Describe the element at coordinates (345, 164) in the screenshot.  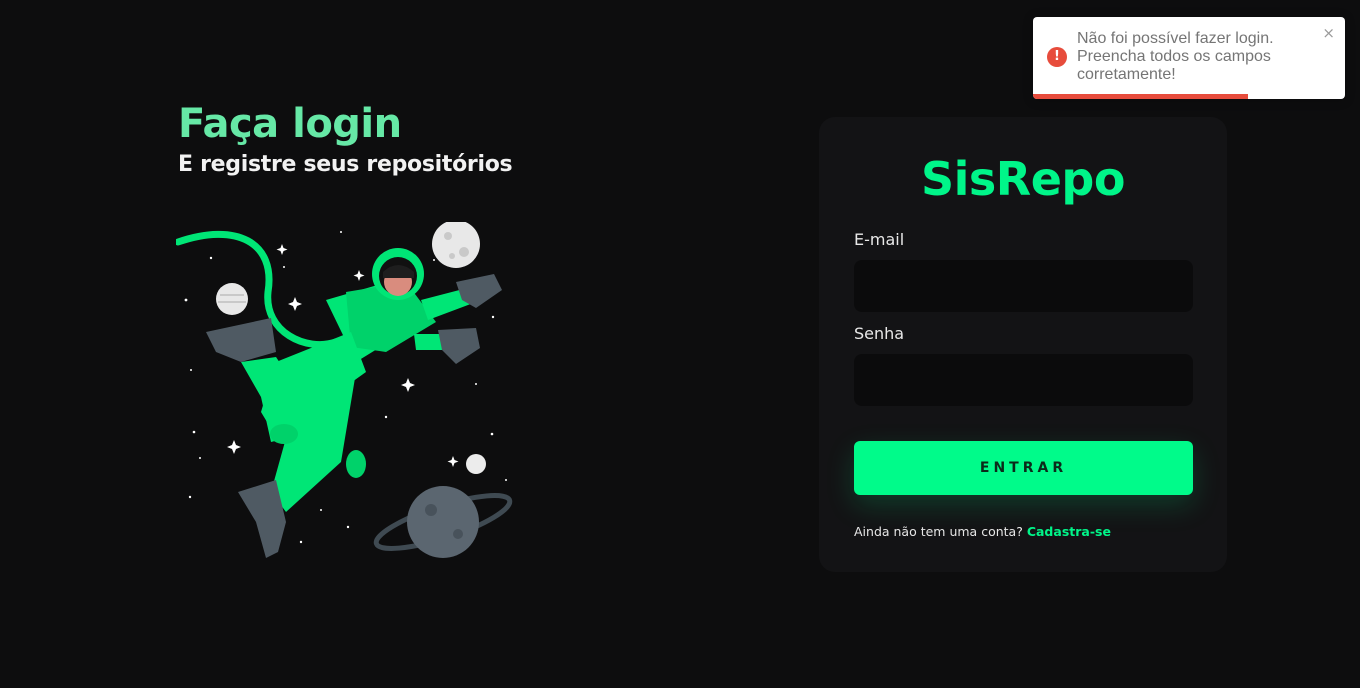
I see `hero-subtitle: E registre seus repositórios` at that location.